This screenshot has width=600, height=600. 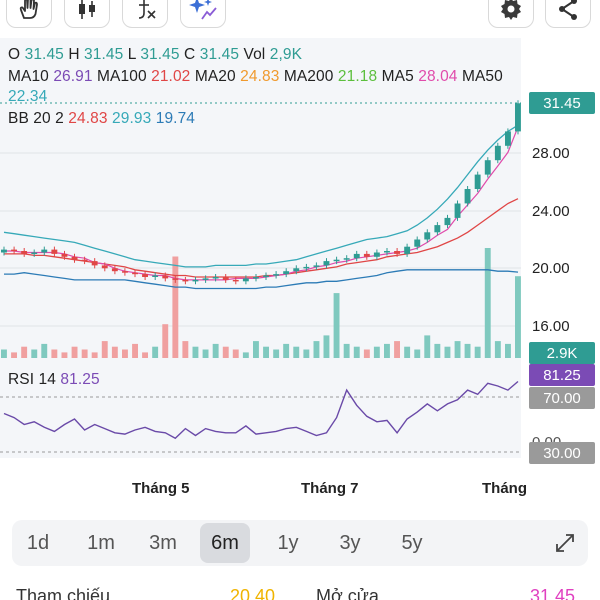 What do you see at coordinates (101, 543) in the screenshot?
I see `range-1m-button: 1m` at bounding box center [101, 543].